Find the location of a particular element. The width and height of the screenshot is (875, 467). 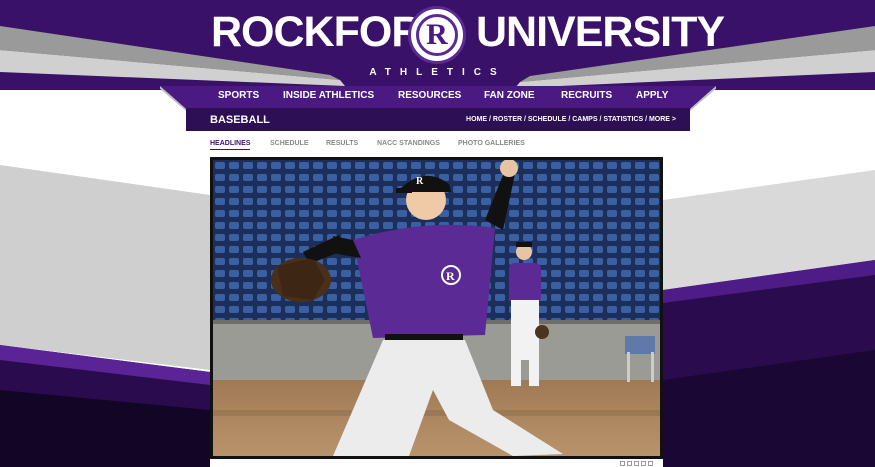

tab-photo-galleries: PHOTO GALLERIES is located at coordinates (491, 143).